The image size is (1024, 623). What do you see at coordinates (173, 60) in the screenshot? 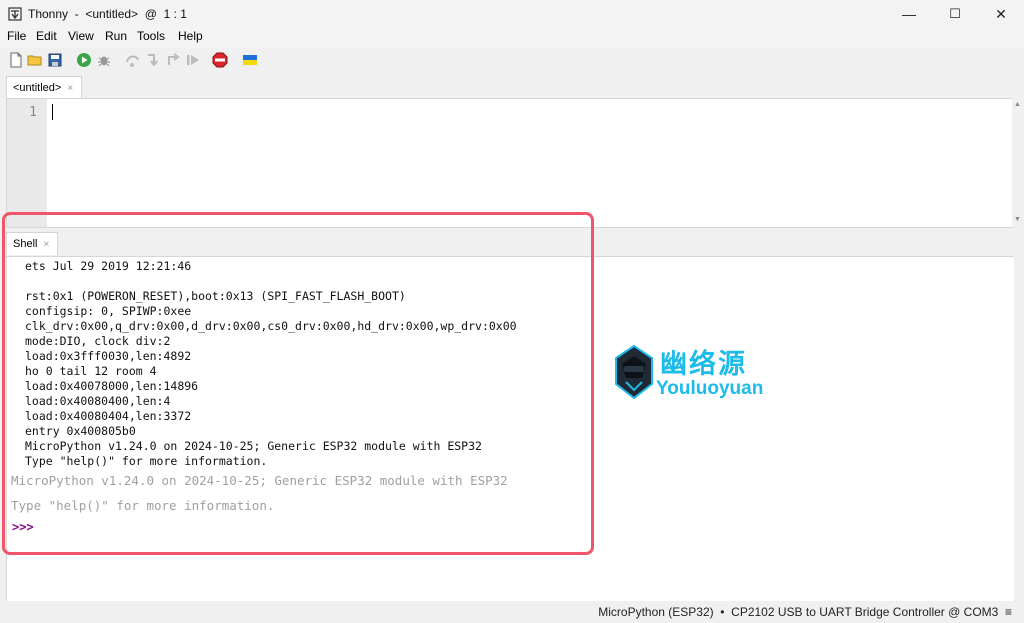
I see `step-out-icon` at bounding box center [173, 60].